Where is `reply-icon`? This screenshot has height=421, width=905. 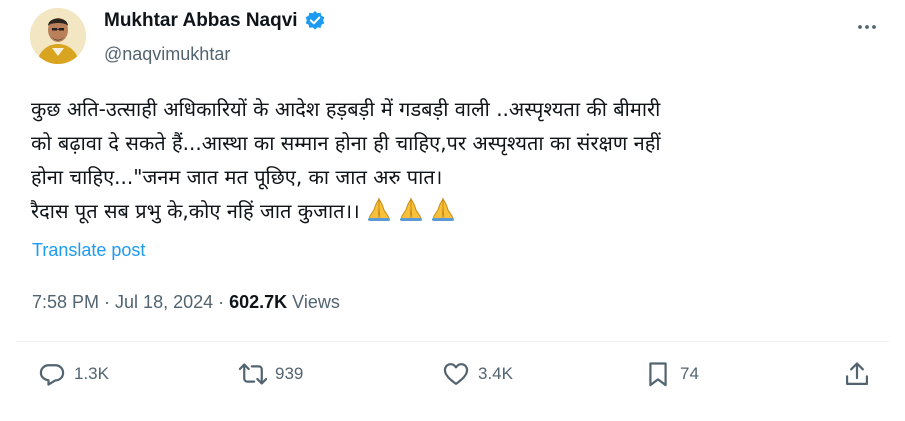
reply-icon is located at coordinates (52, 375).